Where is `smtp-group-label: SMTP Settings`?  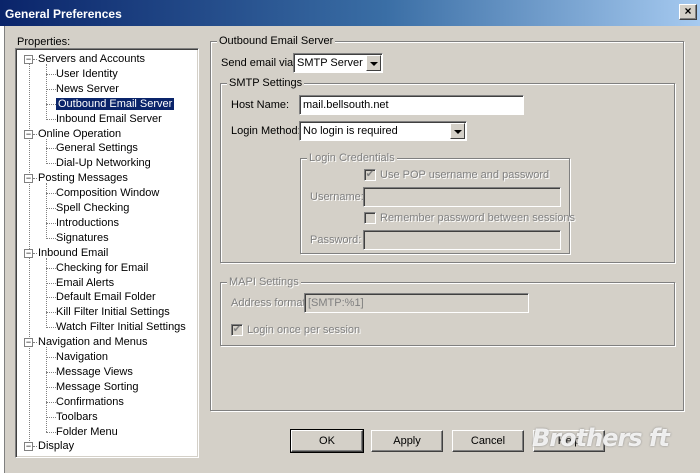 smtp-group-label: SMTP Settings is located at coordinates (266, 83).